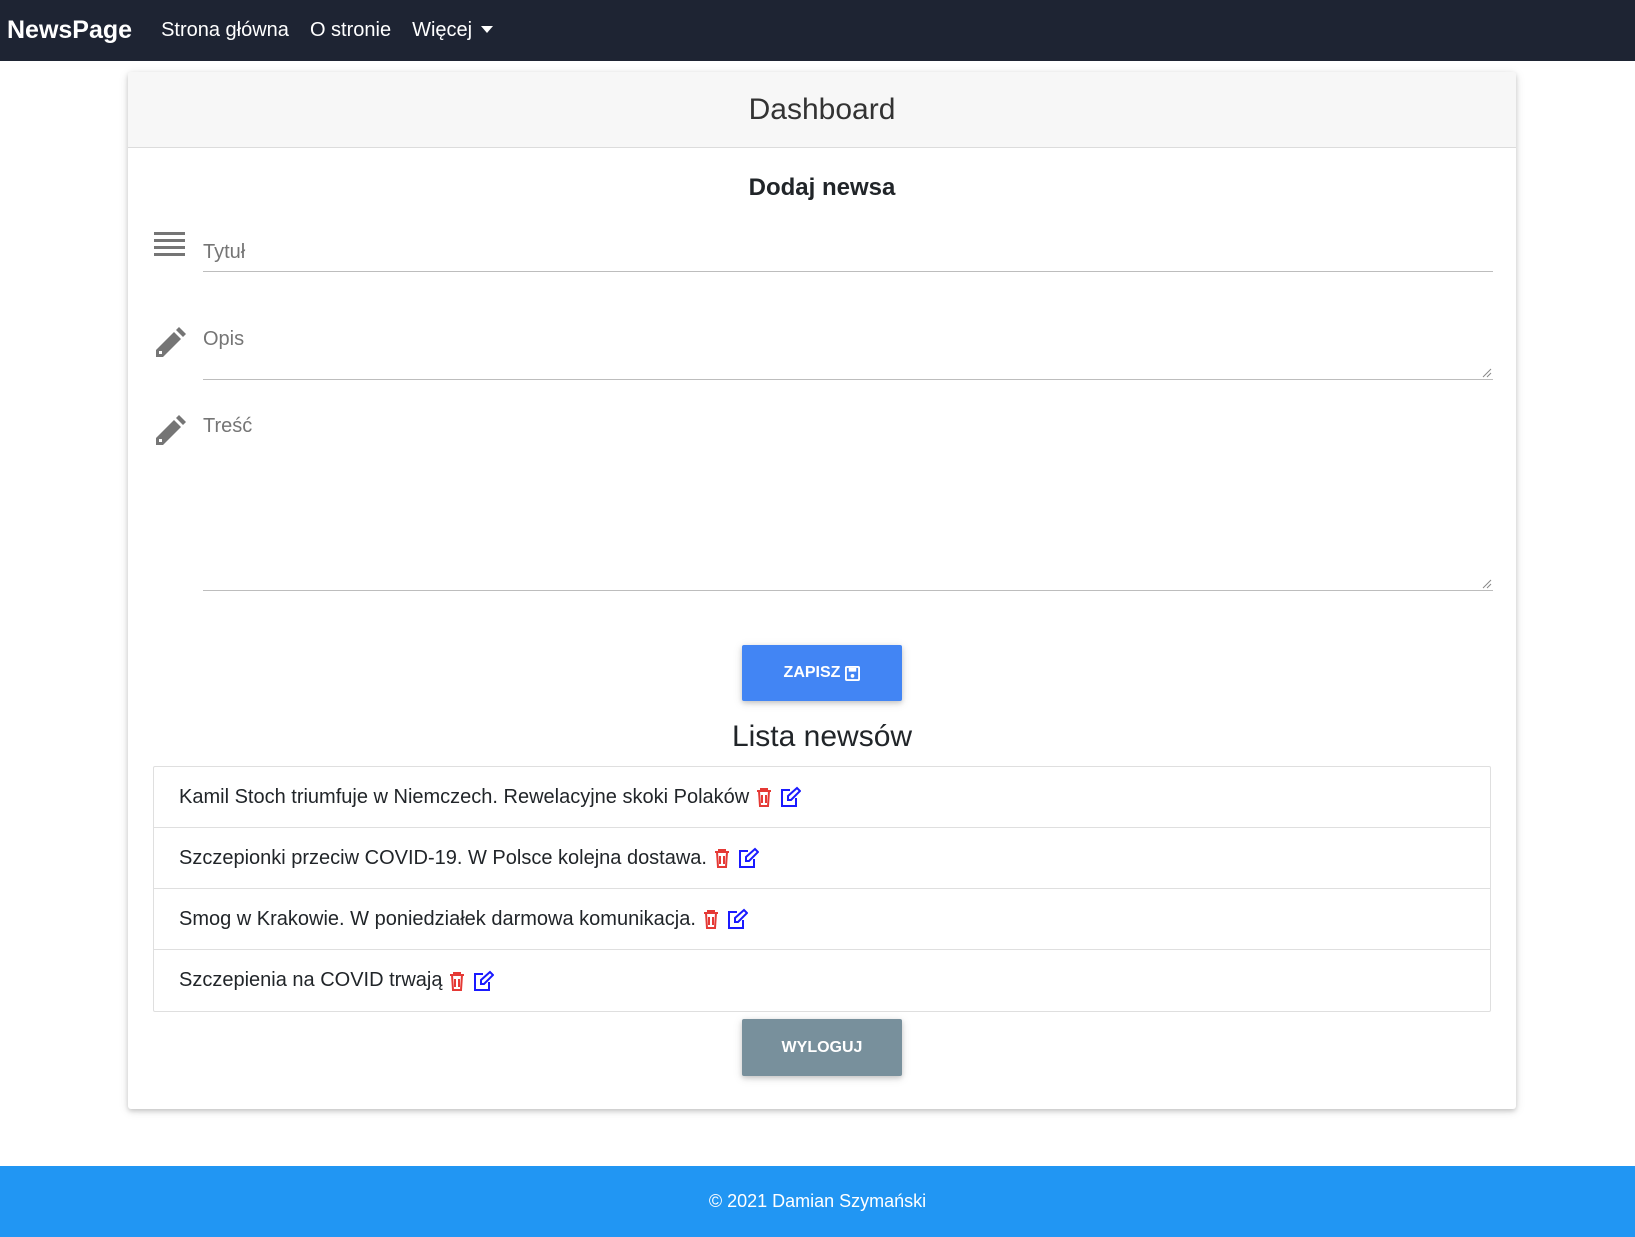 This screenshot has width=1635, height=1237. Describe the element at coordinates (822, 980) in the screenshot. I see `list-item: Szczepienia na COVID trwają` at that location.